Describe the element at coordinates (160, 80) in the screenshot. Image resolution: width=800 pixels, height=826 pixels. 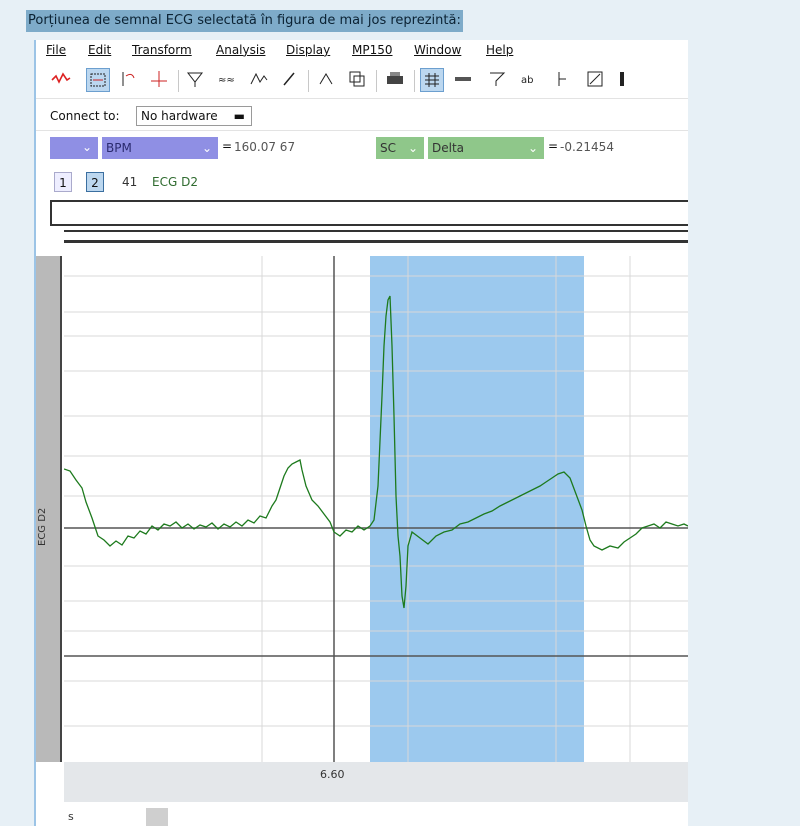
I see `cursor-icon` at that location.